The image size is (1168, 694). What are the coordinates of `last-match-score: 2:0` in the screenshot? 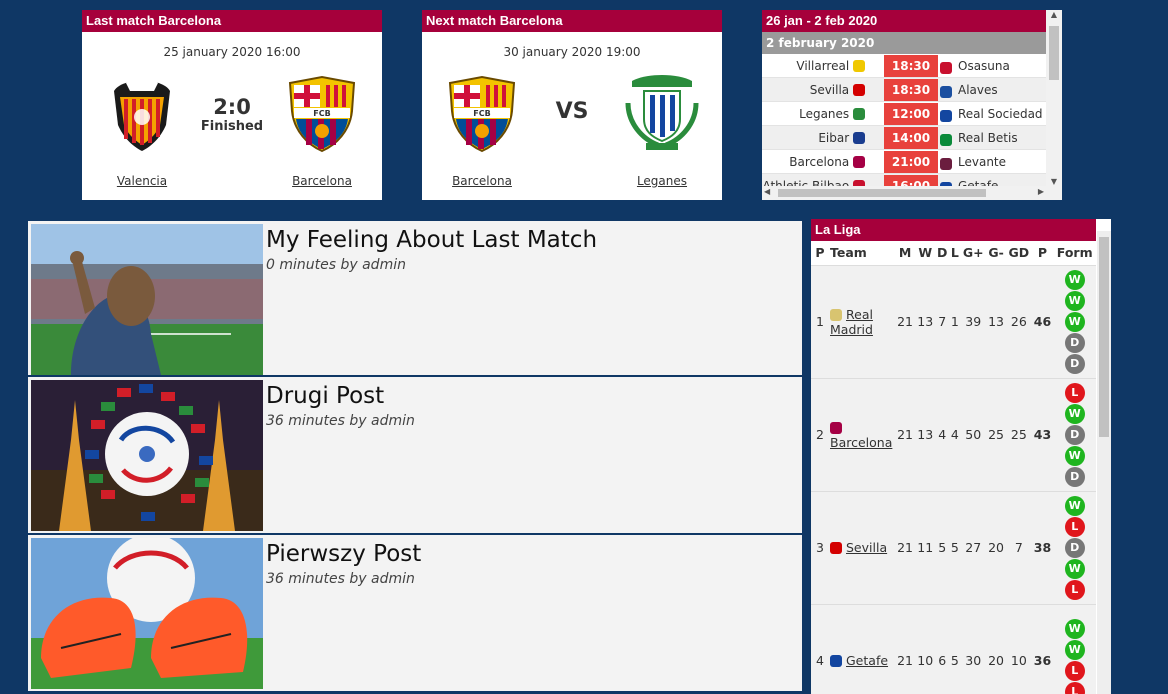 It's located at (232, 107).